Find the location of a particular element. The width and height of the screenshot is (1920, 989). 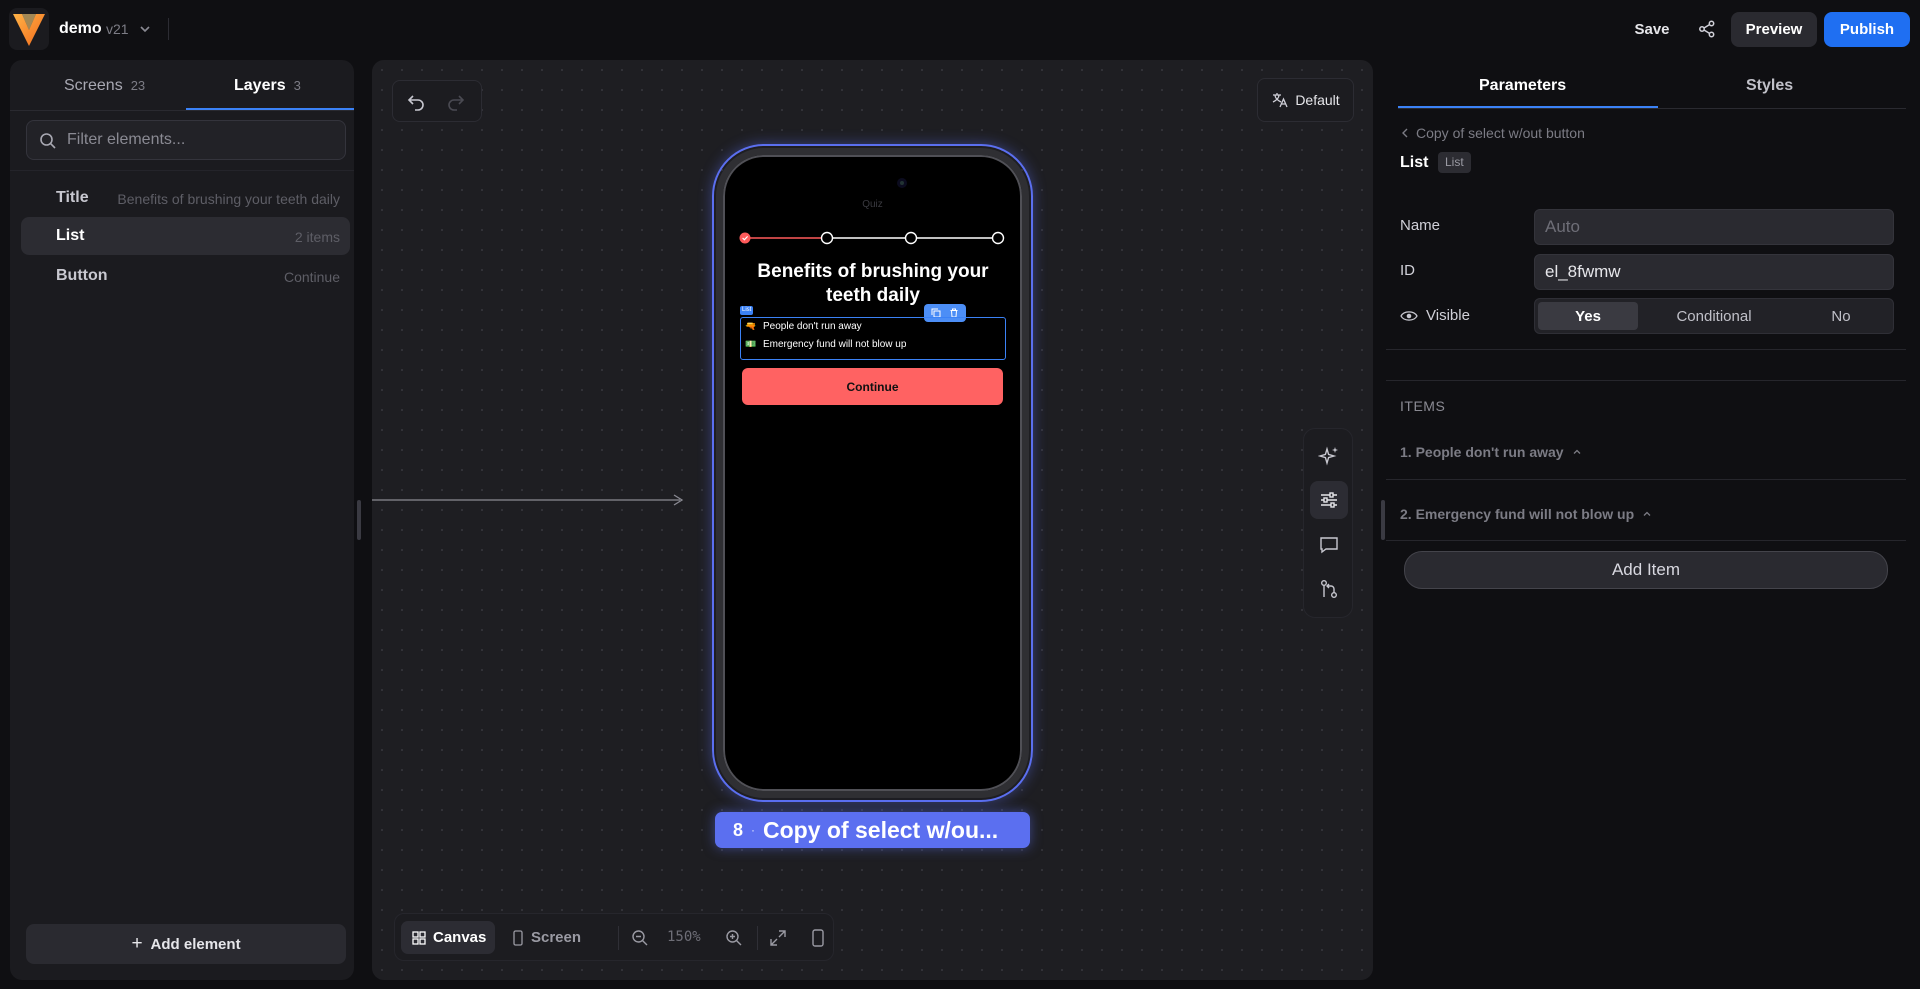

section-divider is located at coordinates (1646, 380).